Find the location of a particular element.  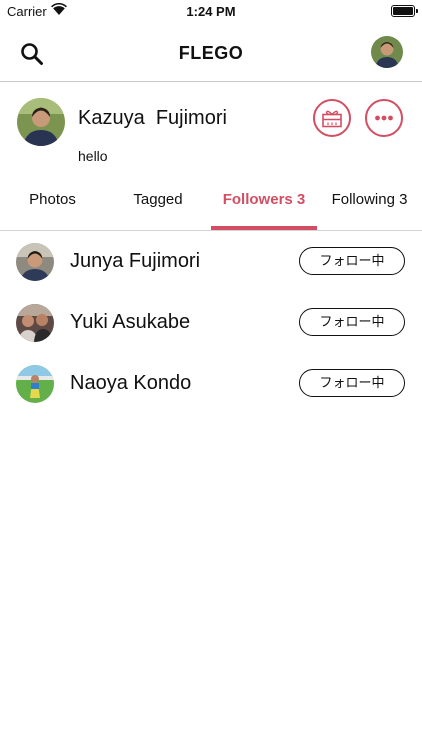

tab-followers: Followers 3 is located at coordinates (264, 201).